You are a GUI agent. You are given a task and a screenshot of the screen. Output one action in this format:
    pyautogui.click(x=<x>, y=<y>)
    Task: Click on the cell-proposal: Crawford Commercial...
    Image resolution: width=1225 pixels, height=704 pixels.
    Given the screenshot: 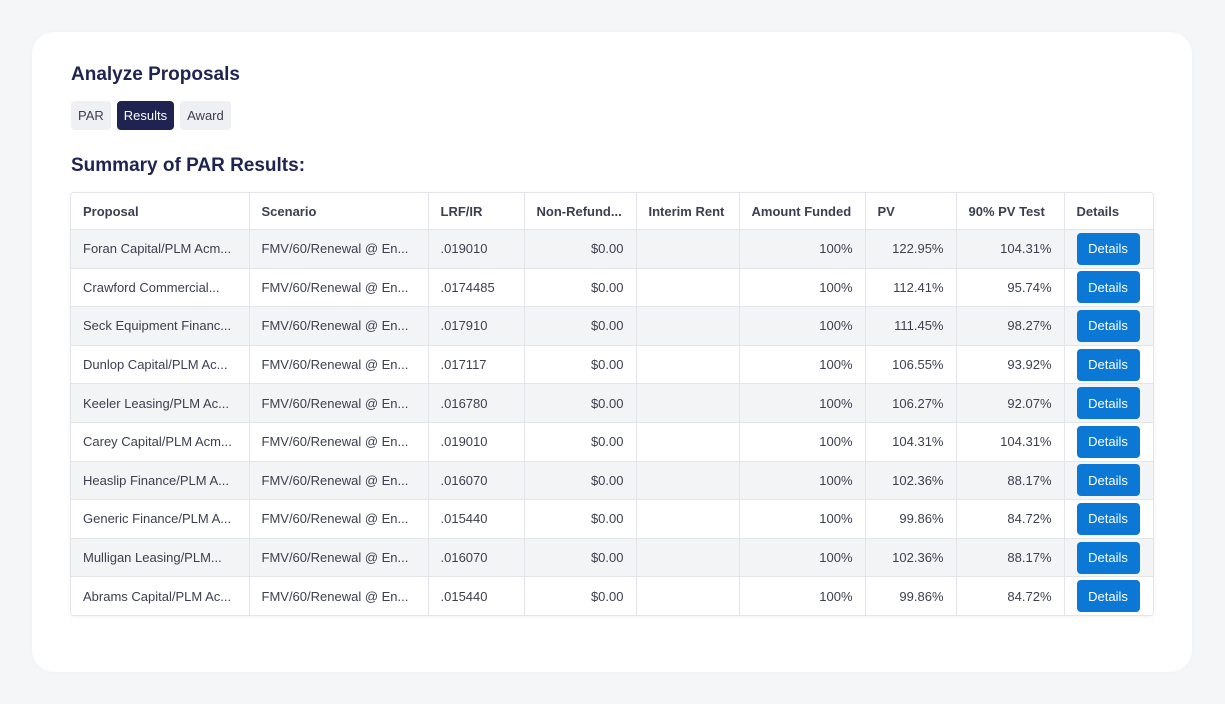 What is the action you would take?
    pyautogui.click(x=160, y=288)
    